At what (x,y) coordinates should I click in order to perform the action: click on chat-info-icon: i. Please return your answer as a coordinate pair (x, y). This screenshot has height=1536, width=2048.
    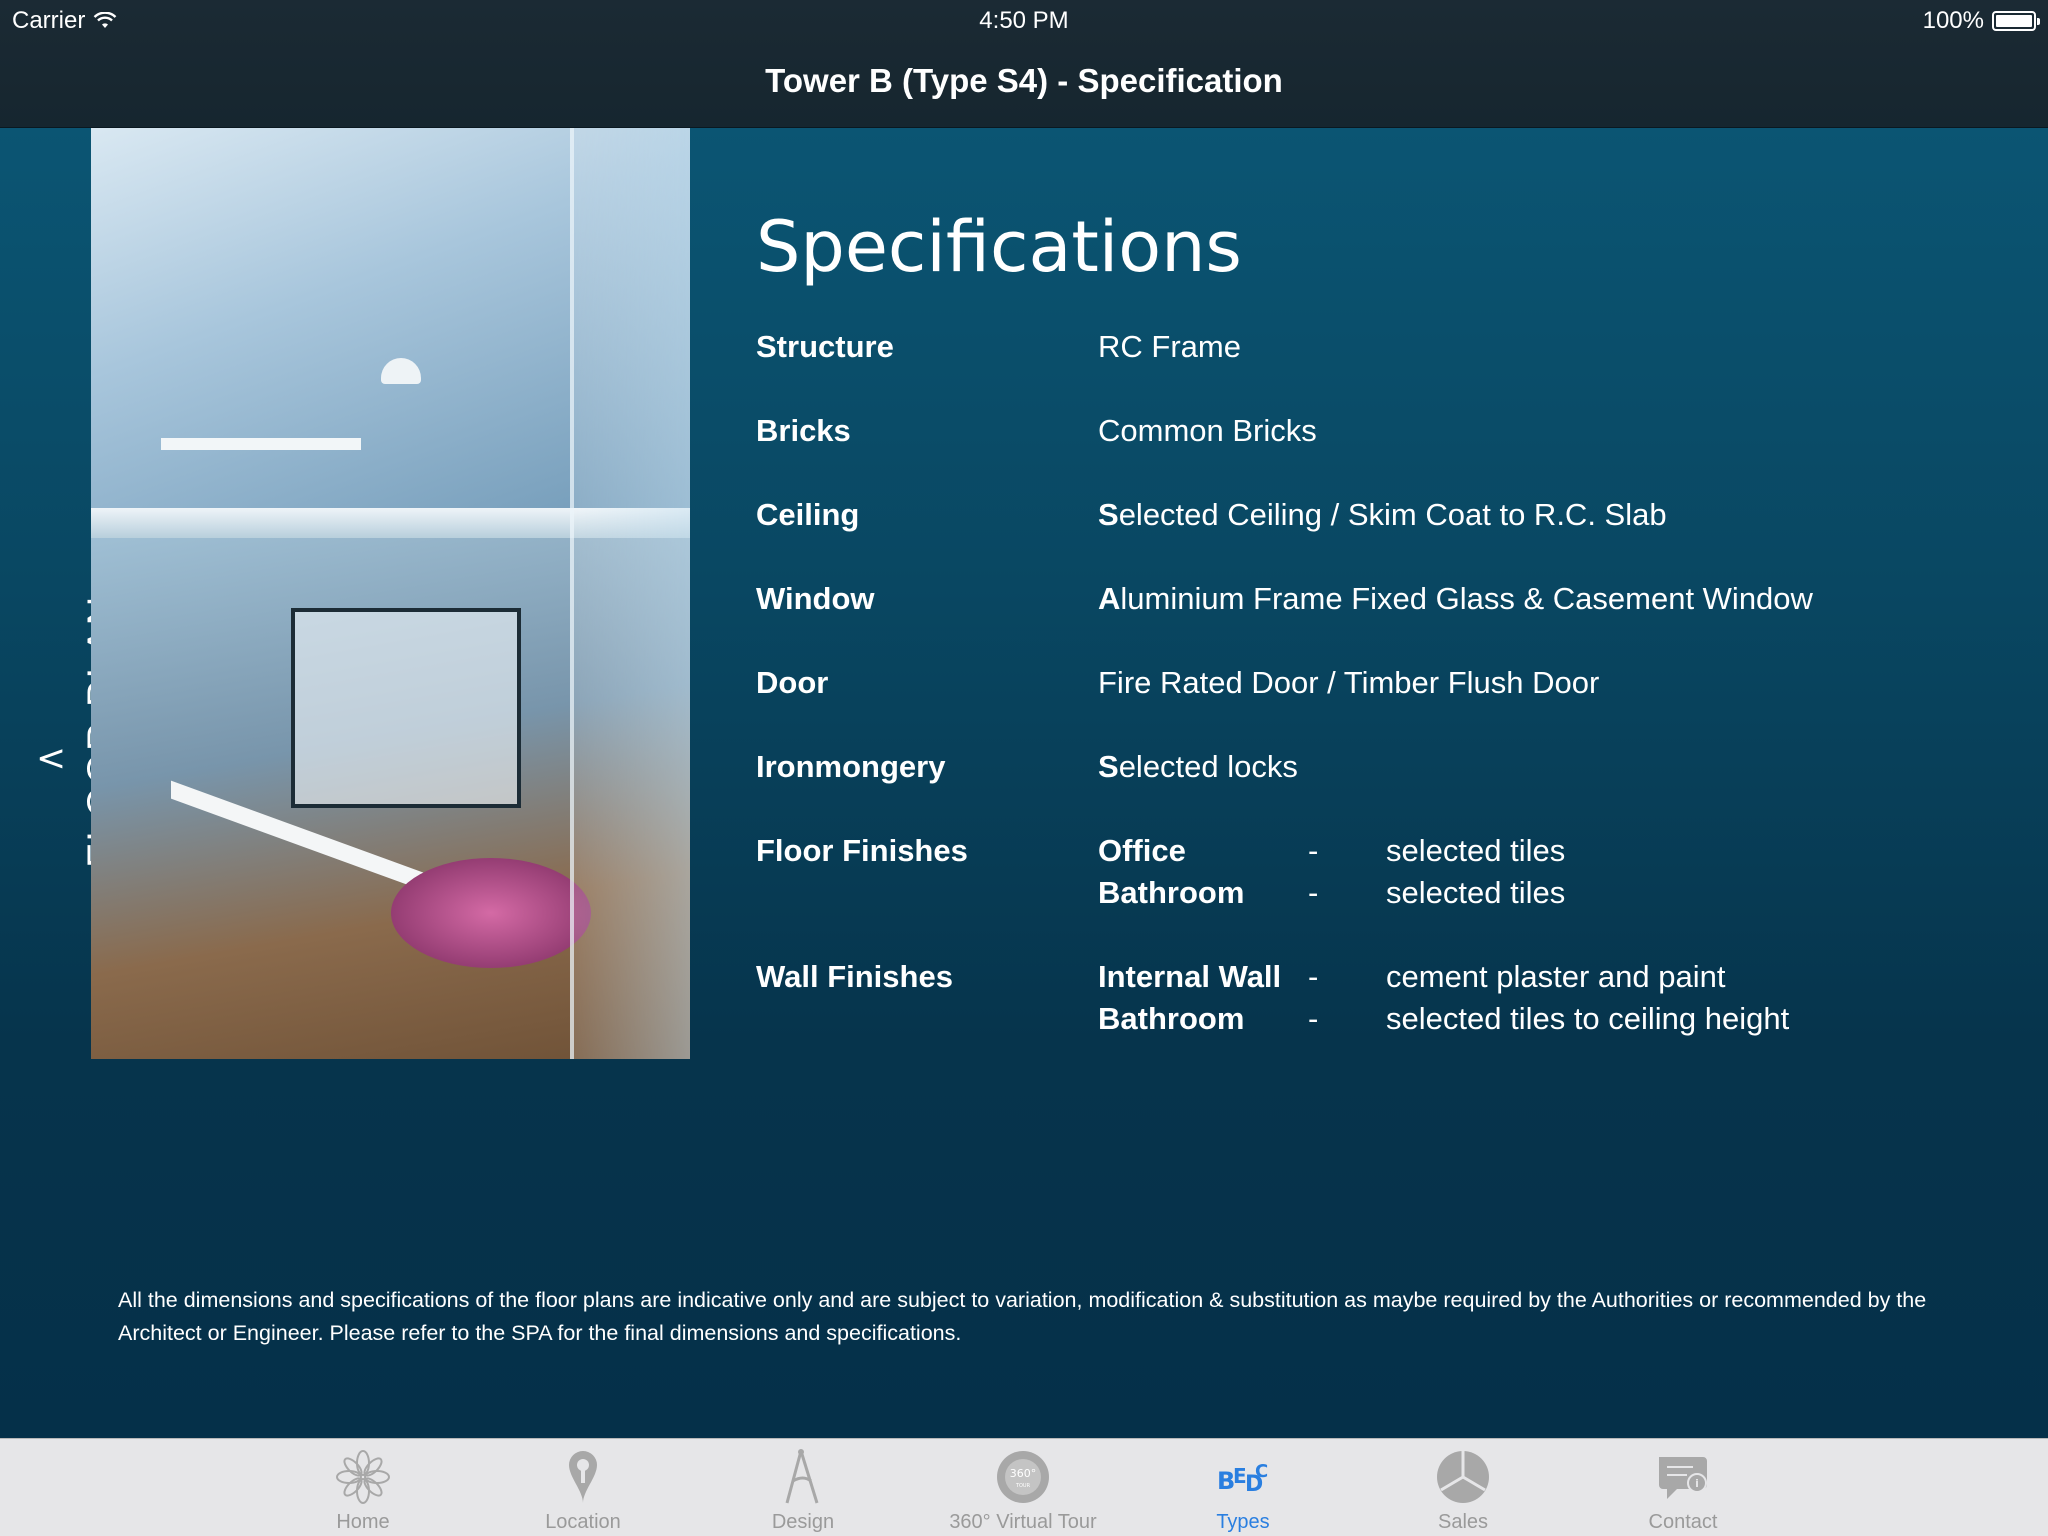
    Looking at the image, I should click on (1683, 1478).